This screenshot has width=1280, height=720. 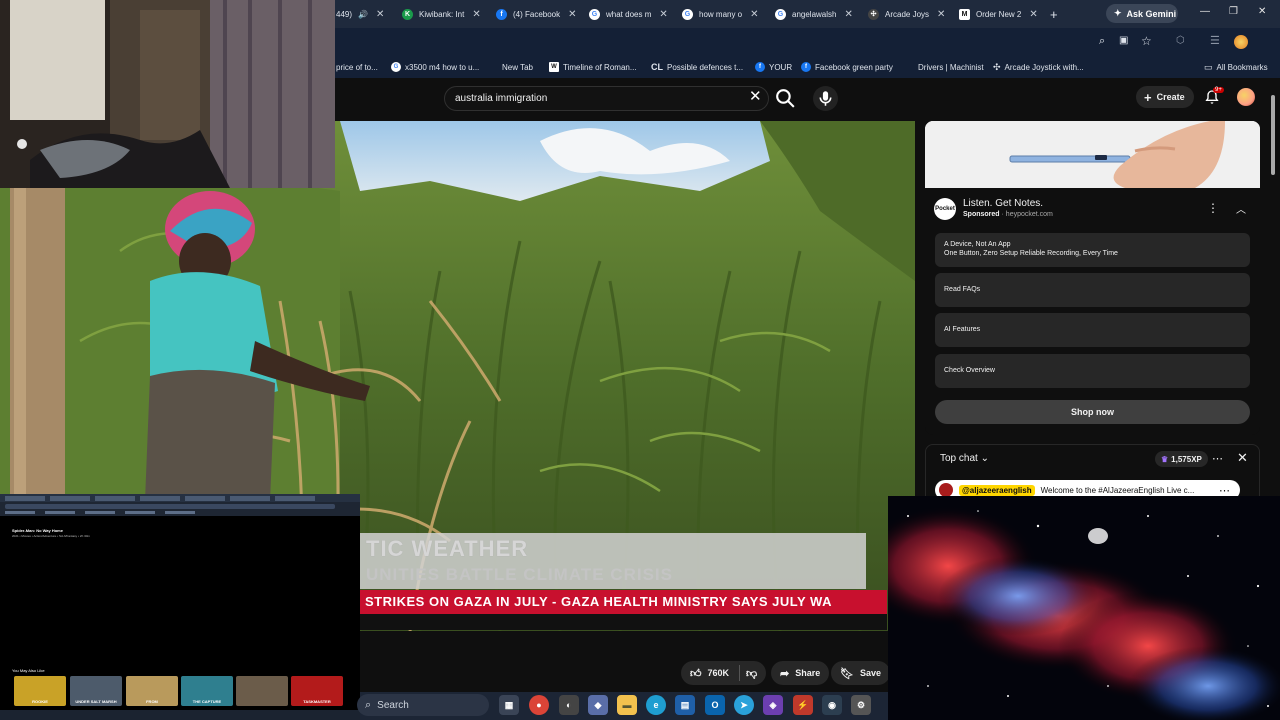 What do you see at coordinates (152, 691) in the screenshot?
I see `movie-thumbnail: FROM` at bounding box center [152, 691].